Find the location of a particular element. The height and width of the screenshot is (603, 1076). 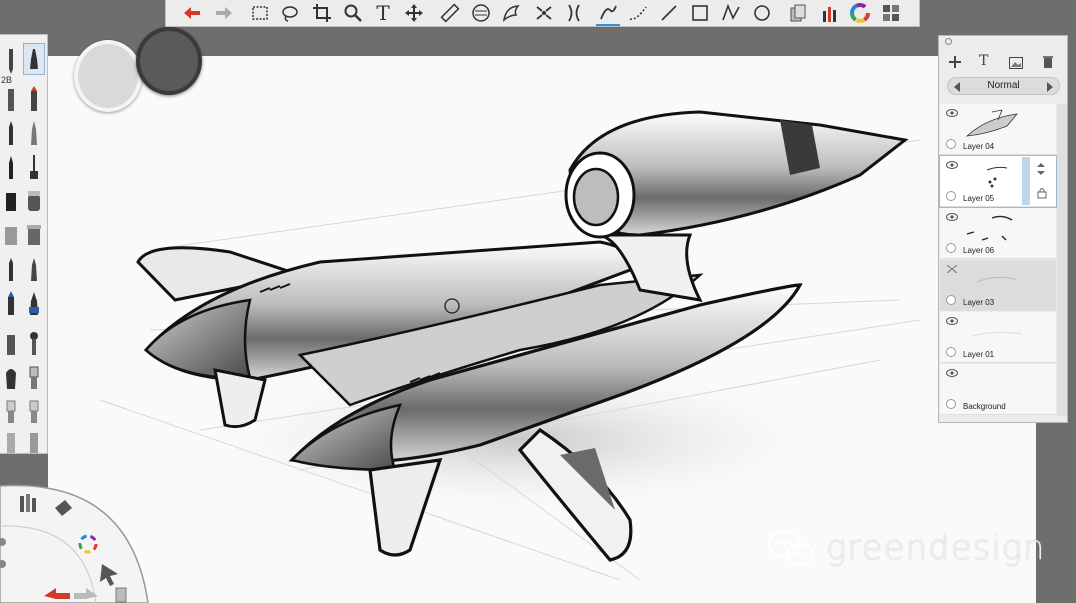

blend-mode-label: Normal is located at coordinates (1003, 85).